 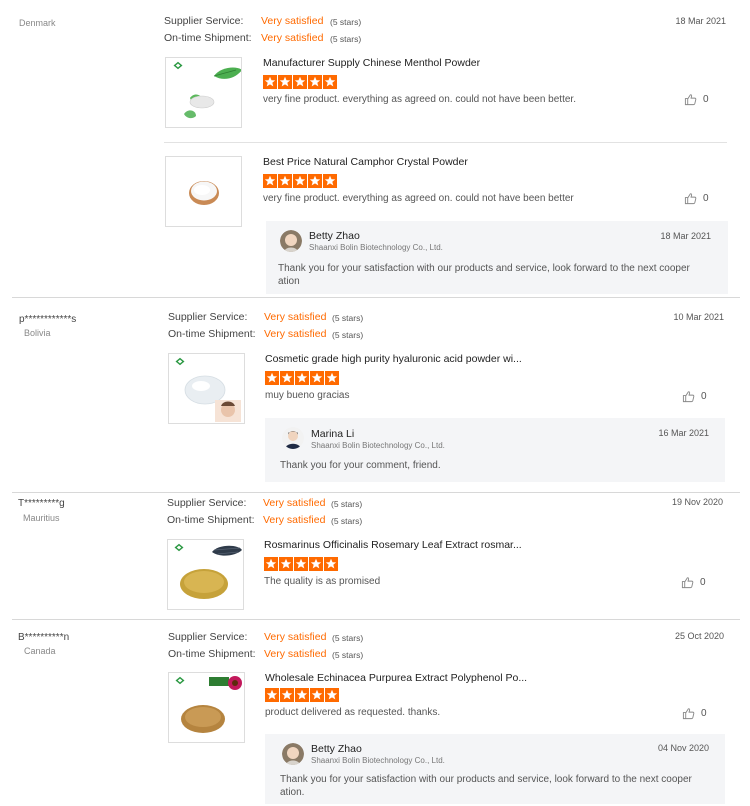 What do you see at coordinates (697, 502) in the screenshot?
I see `review-date: 19 Nov 2020` at bounding box center [697, 502].